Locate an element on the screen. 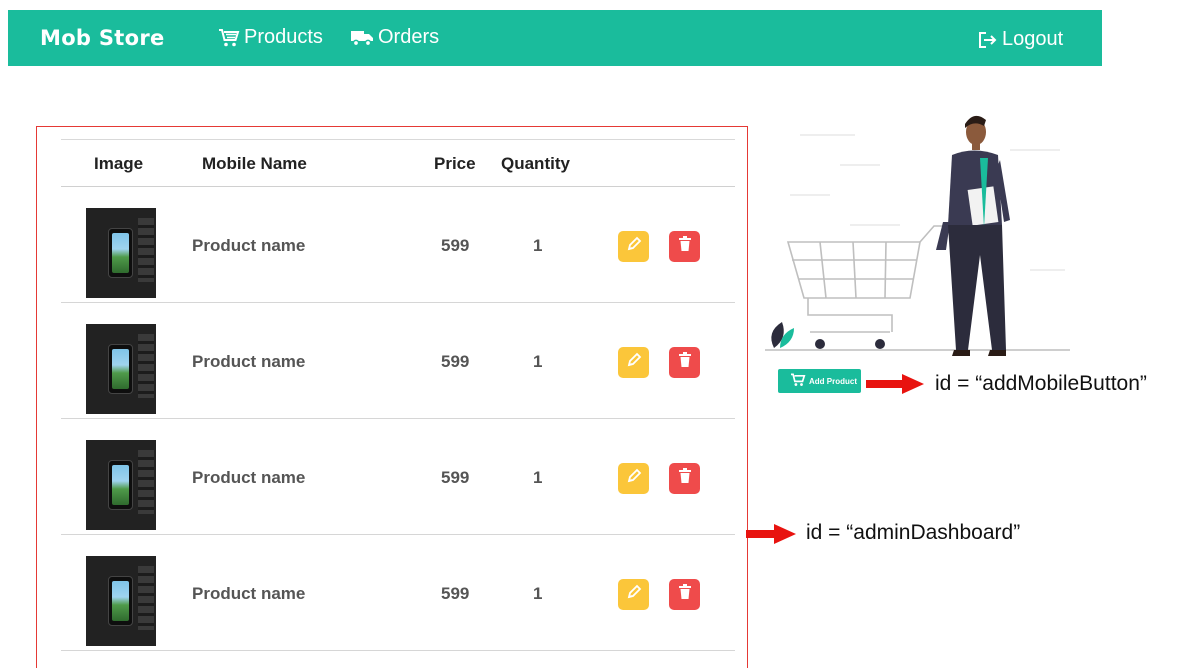  add-product-button: Add Product is located at coordinates (819, 381).